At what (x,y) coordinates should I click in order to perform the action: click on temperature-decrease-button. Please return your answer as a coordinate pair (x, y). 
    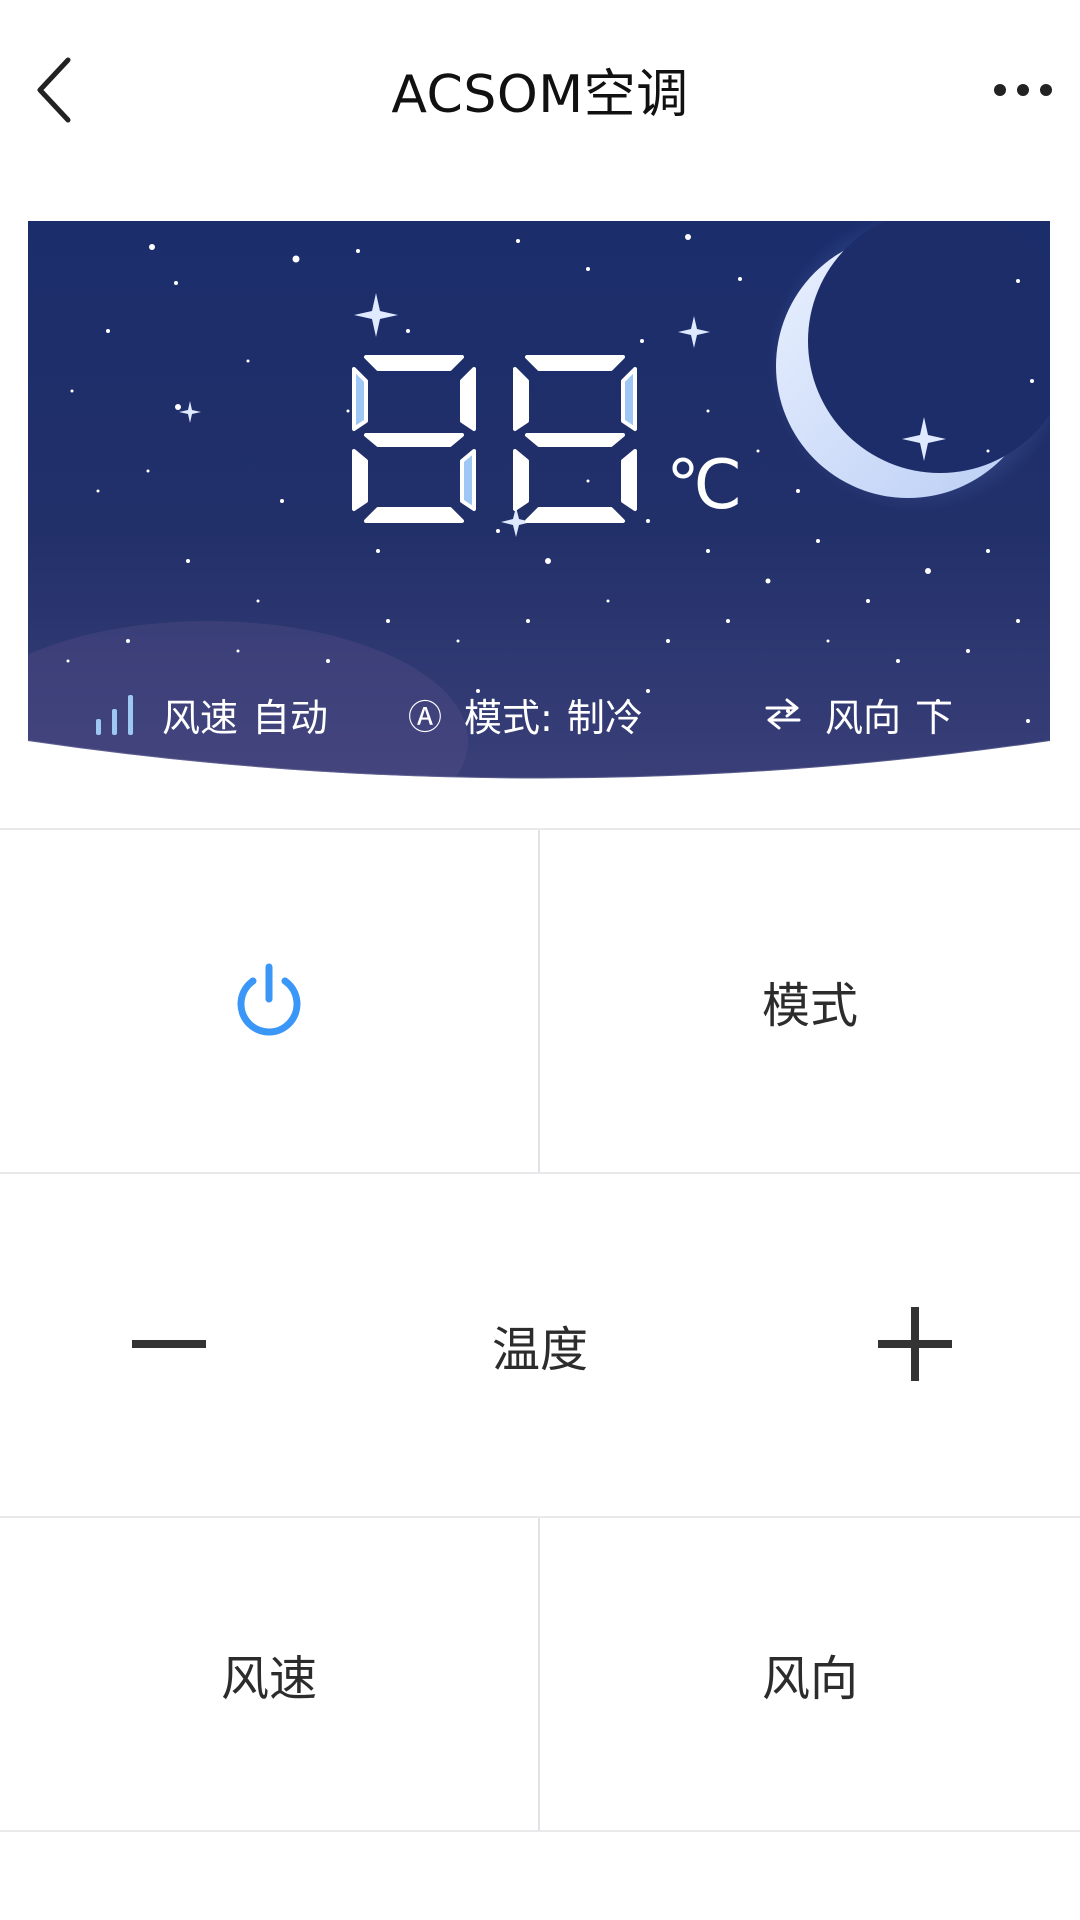
    Looking at the image, I should click on (170, 1344).